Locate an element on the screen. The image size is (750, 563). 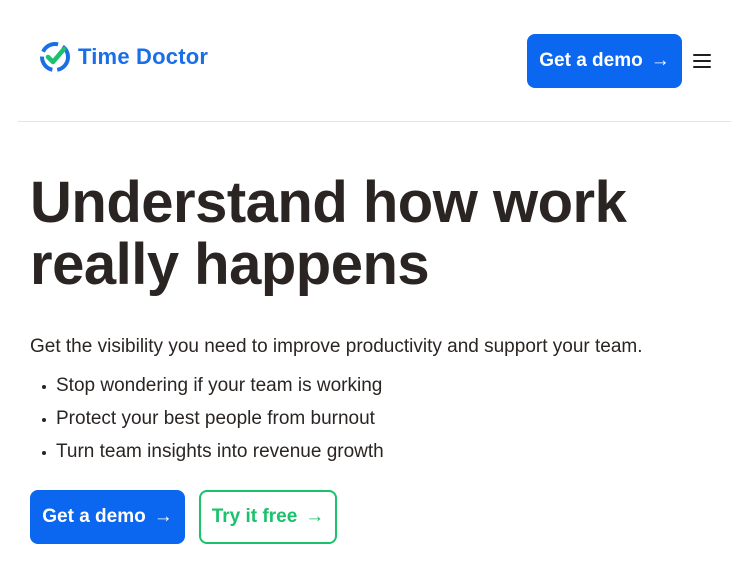
hero-get-demo-label: Get a demo is located at coordinates (94, 516).